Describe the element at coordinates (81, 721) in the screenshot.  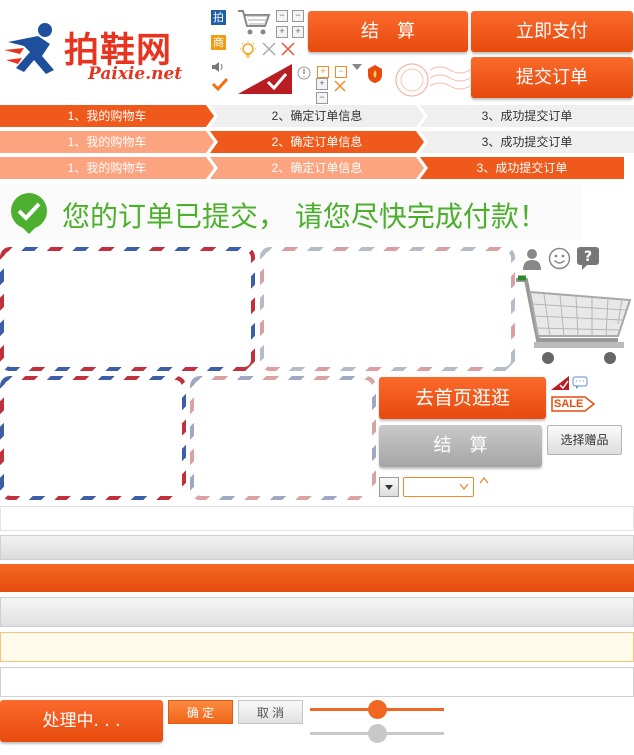
I see `processing-button: 处理中. . .` at that location.